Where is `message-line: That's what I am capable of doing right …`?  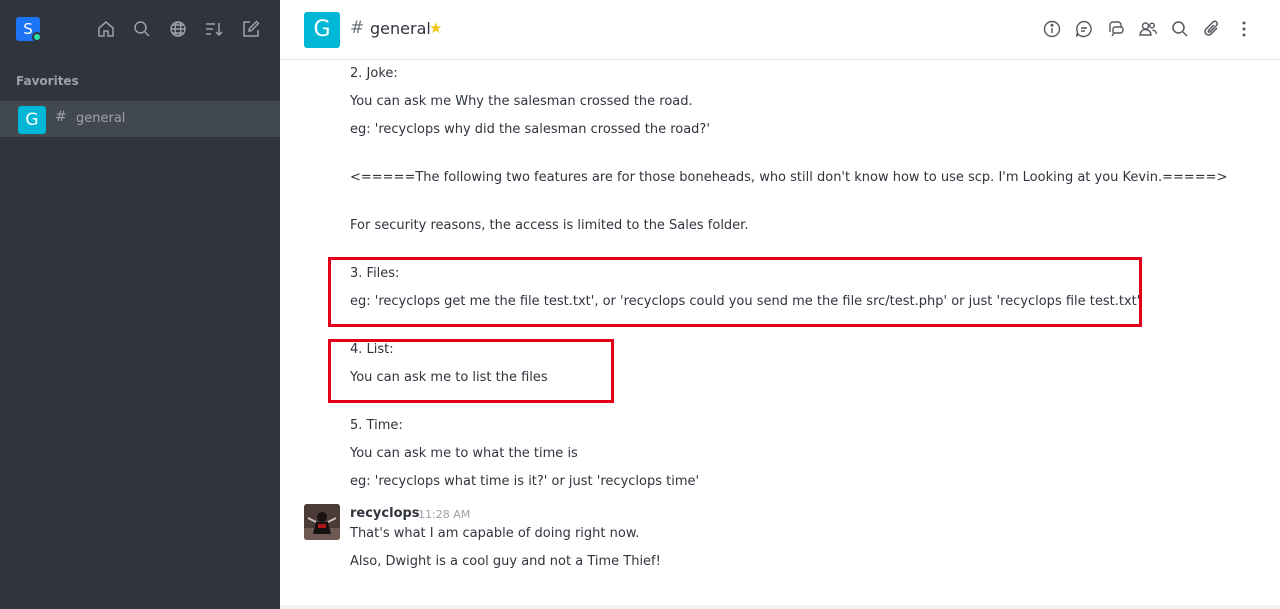
message-line: That's what I am capable of doing right … is located at coordinates (495, 533).